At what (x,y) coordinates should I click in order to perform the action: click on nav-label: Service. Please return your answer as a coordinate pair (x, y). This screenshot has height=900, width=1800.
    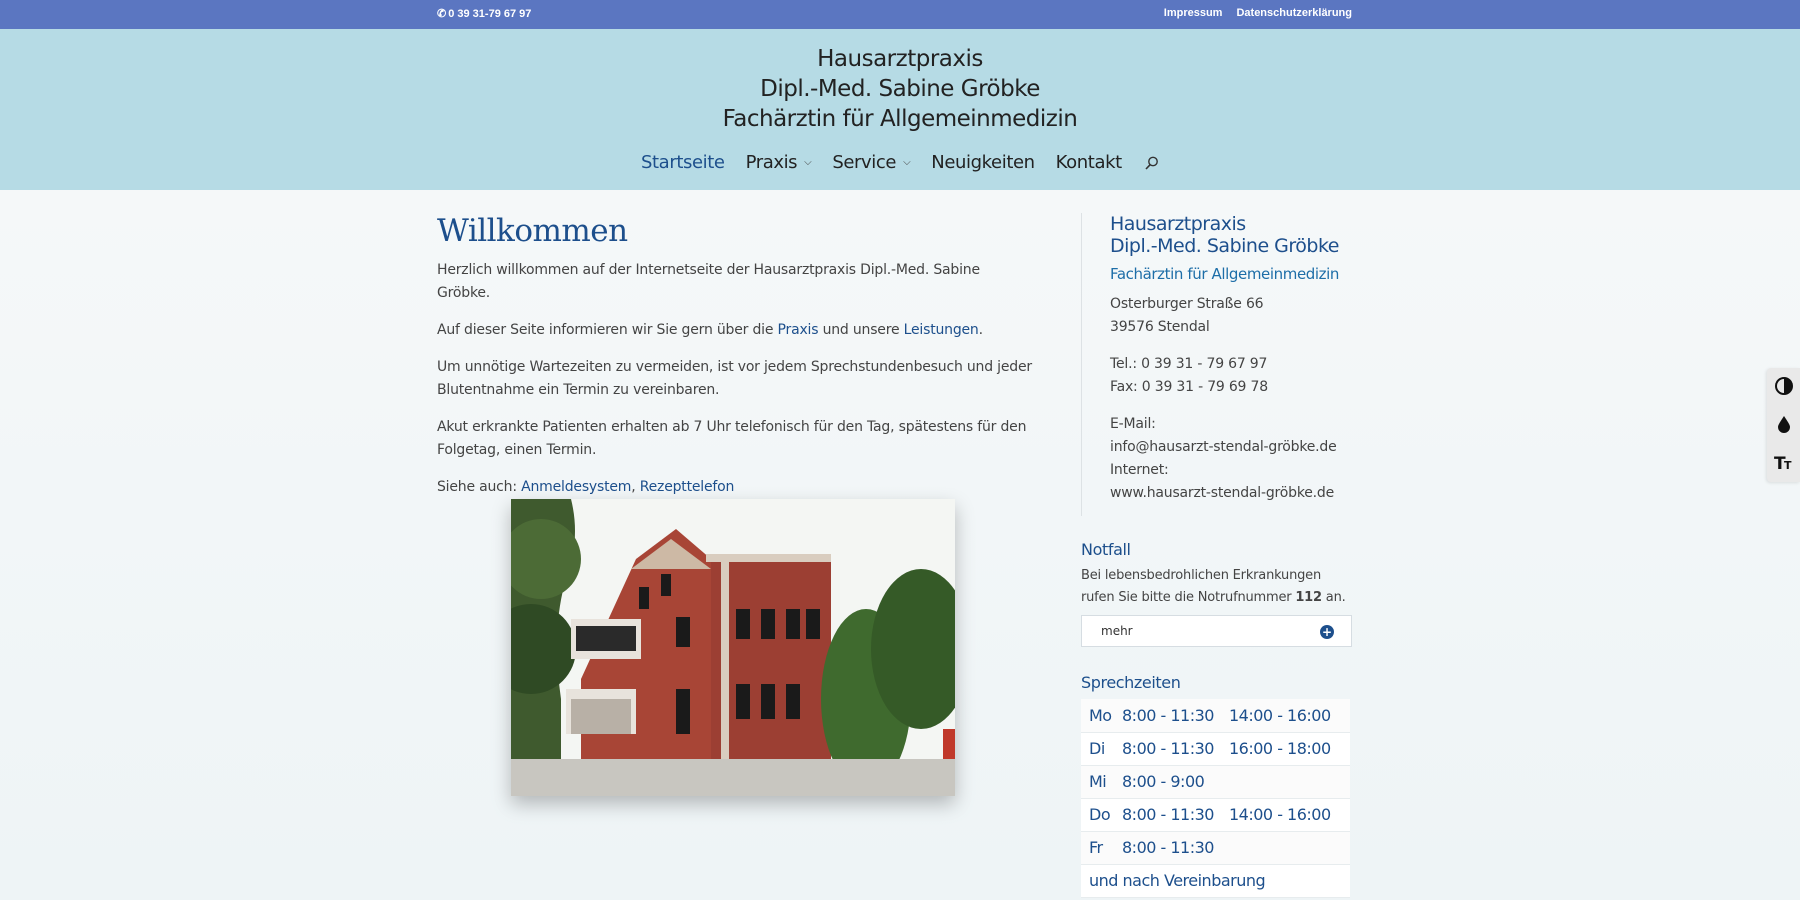
    Looking at the image, I should click on (864, 162).